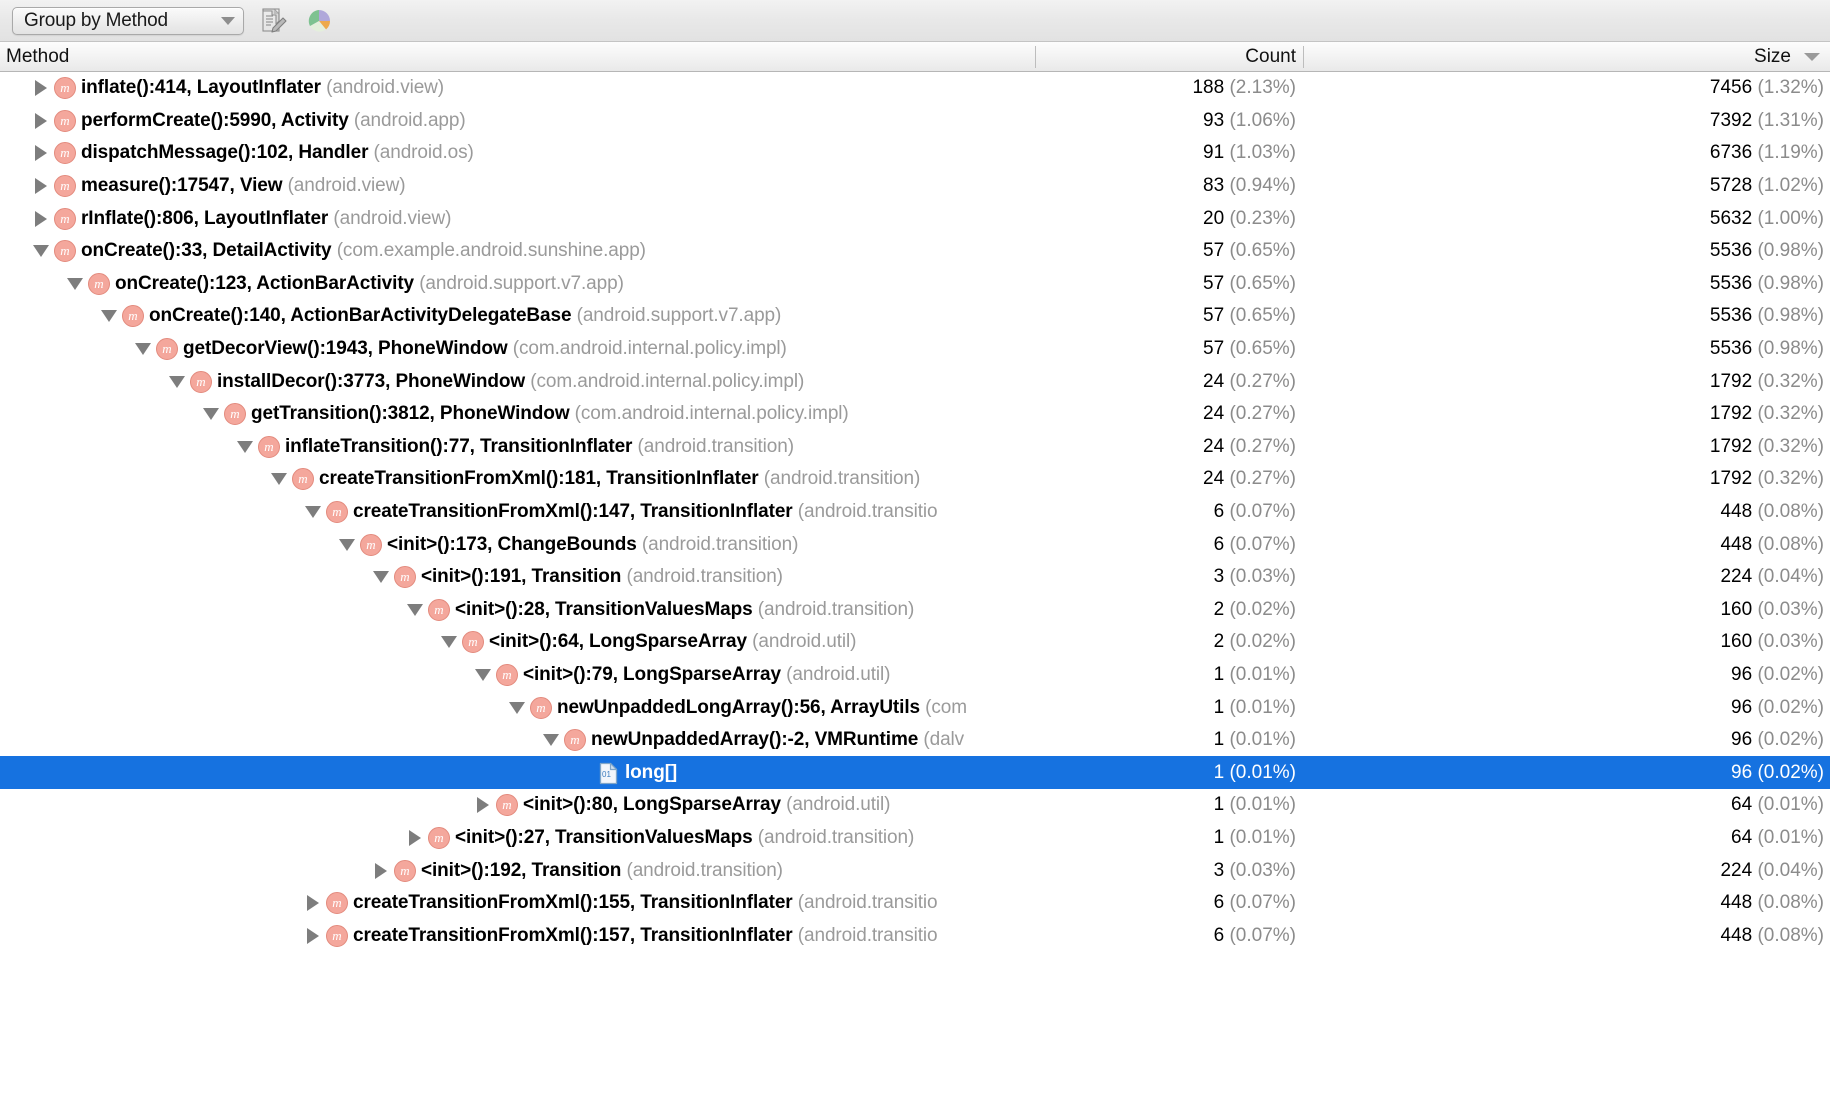 The width and height of the screenshot is (1830, 1098). What do you see at coordinates (1170, 57) in the screenshot?
I see `column-header-count: Count` at bounding box center [1170, 57].